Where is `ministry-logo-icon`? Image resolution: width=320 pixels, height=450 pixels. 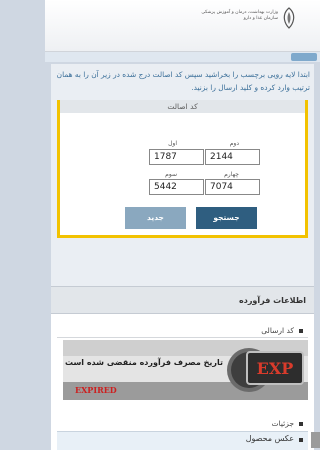
ministry-logo-icon is located at coordinates (289, 18).